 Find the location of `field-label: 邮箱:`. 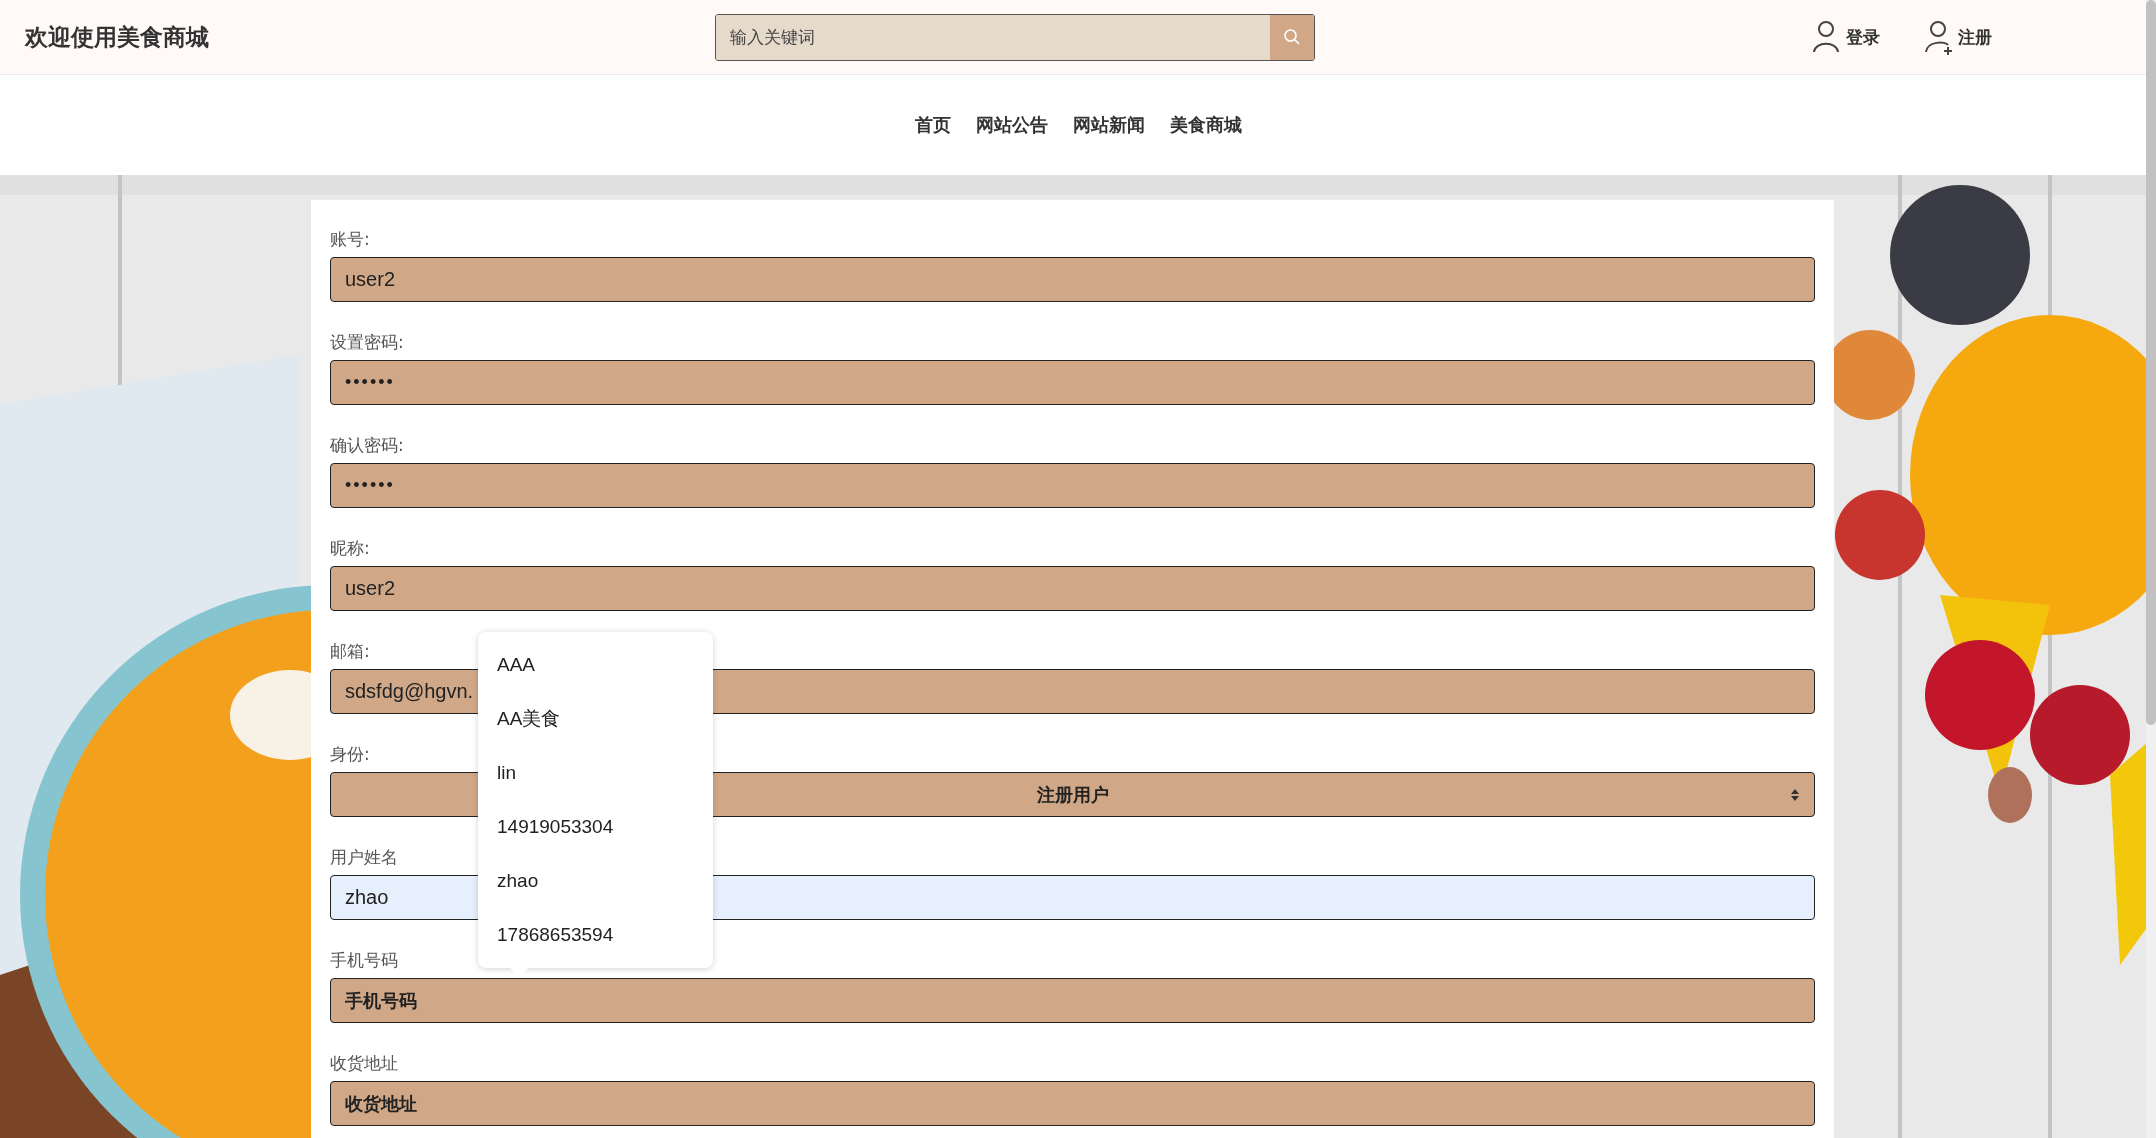

field-label: 邮箱: is located at coordinates (350, 651).